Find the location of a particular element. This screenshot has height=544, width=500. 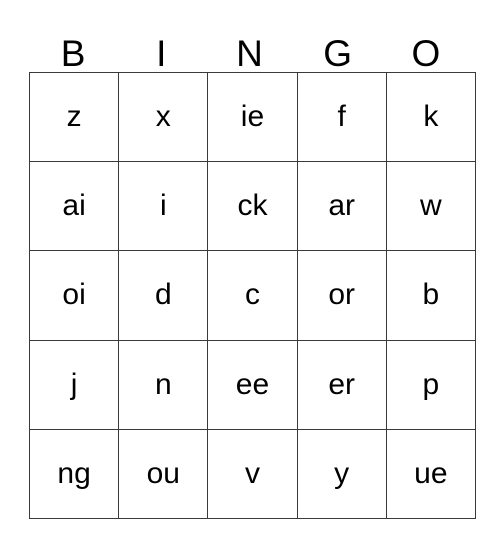

bingo-cell: k is located at coordinates (430, 117).